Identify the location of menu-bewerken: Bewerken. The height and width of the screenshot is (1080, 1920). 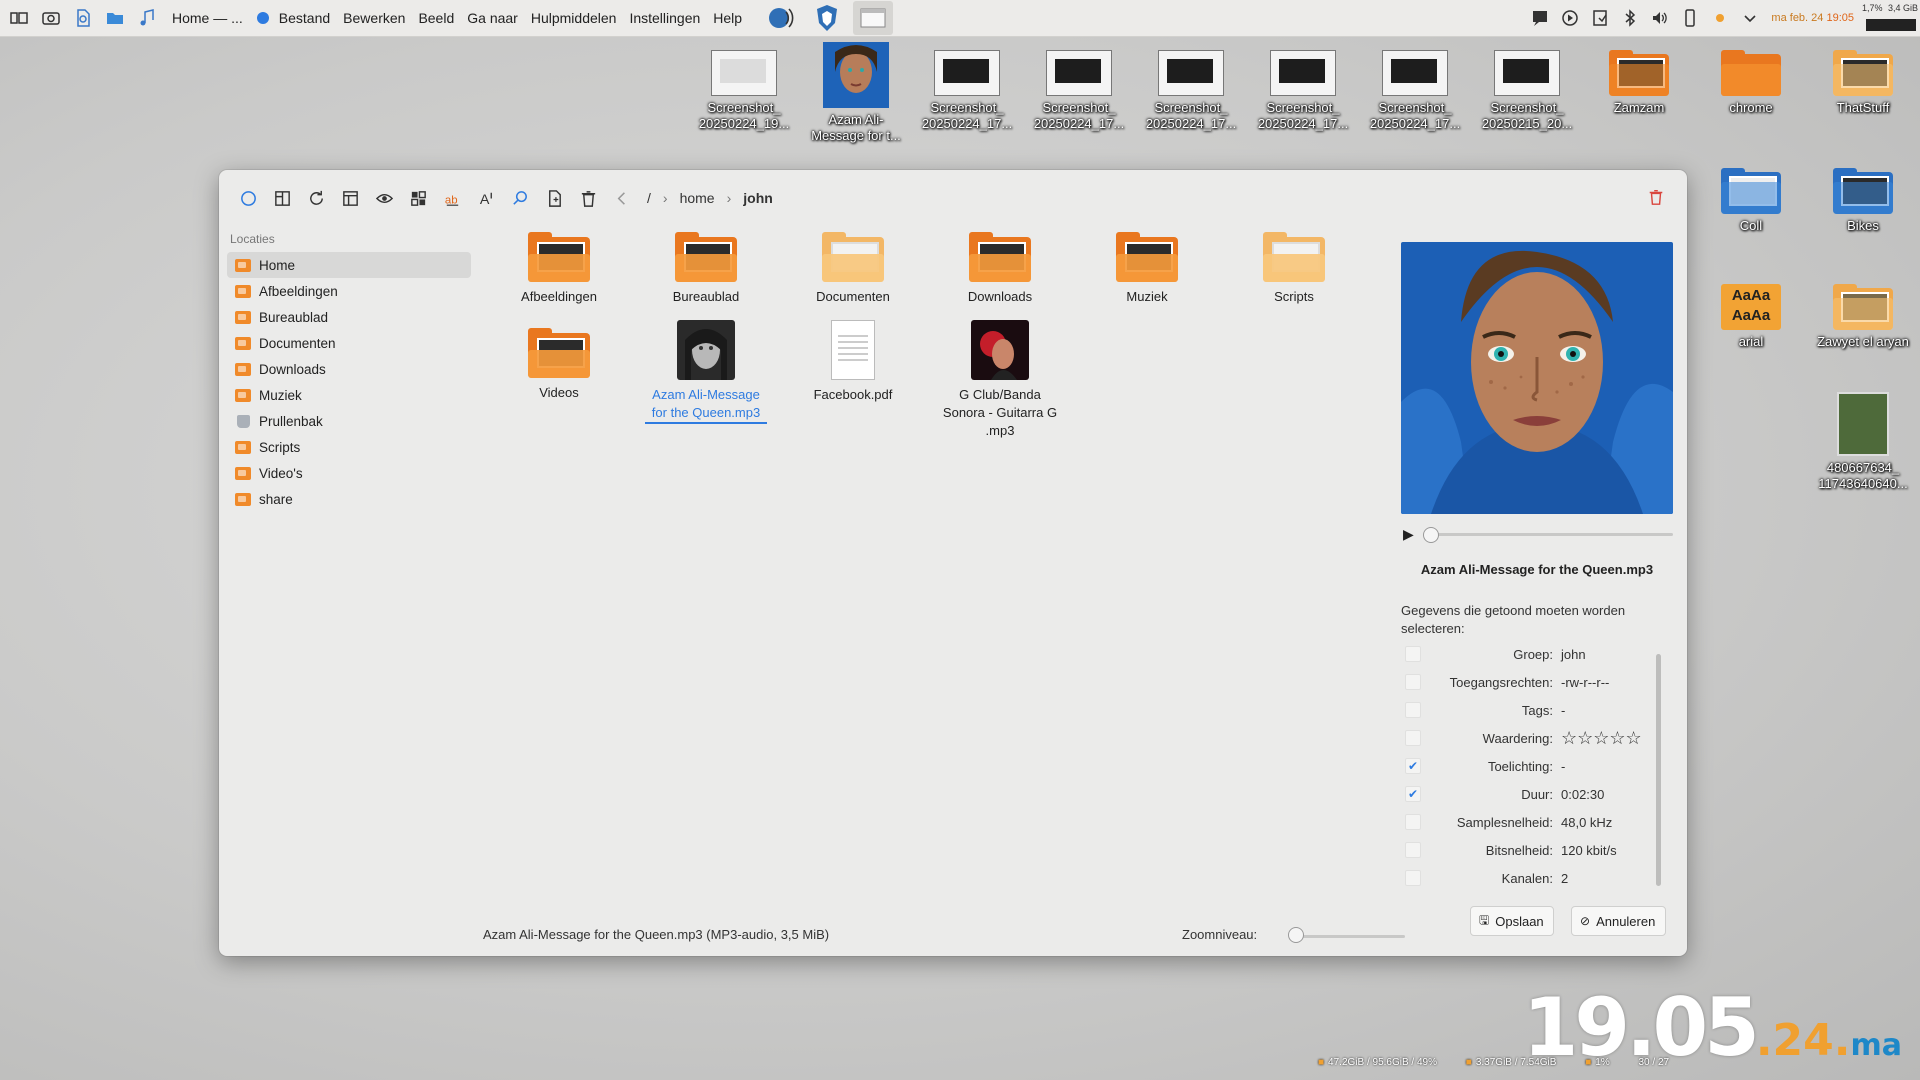
(374, 18).